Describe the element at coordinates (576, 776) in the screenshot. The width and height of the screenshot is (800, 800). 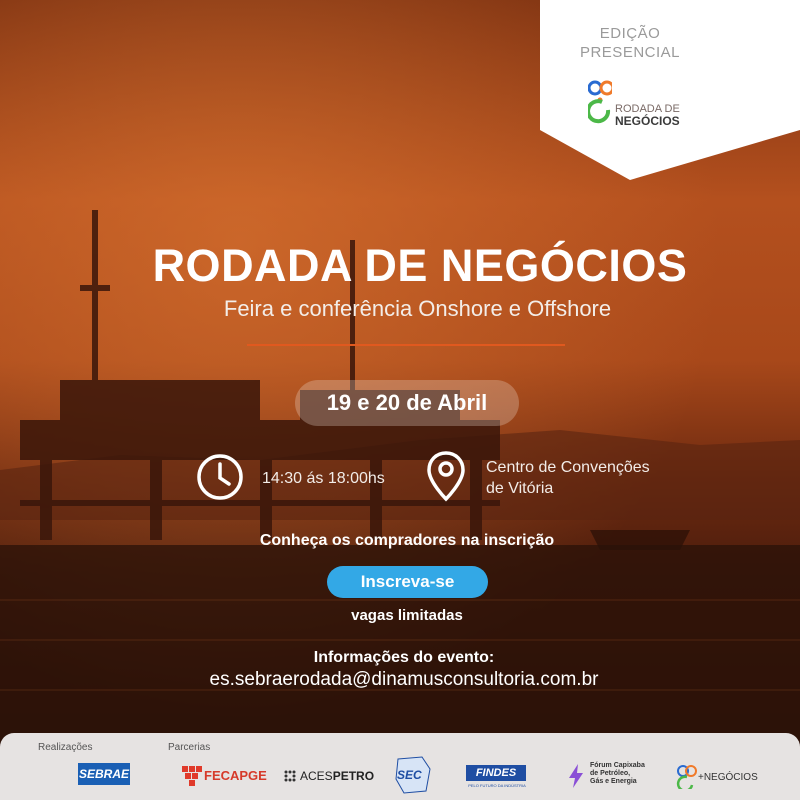
I see `forum-bolt-icon` at that location.